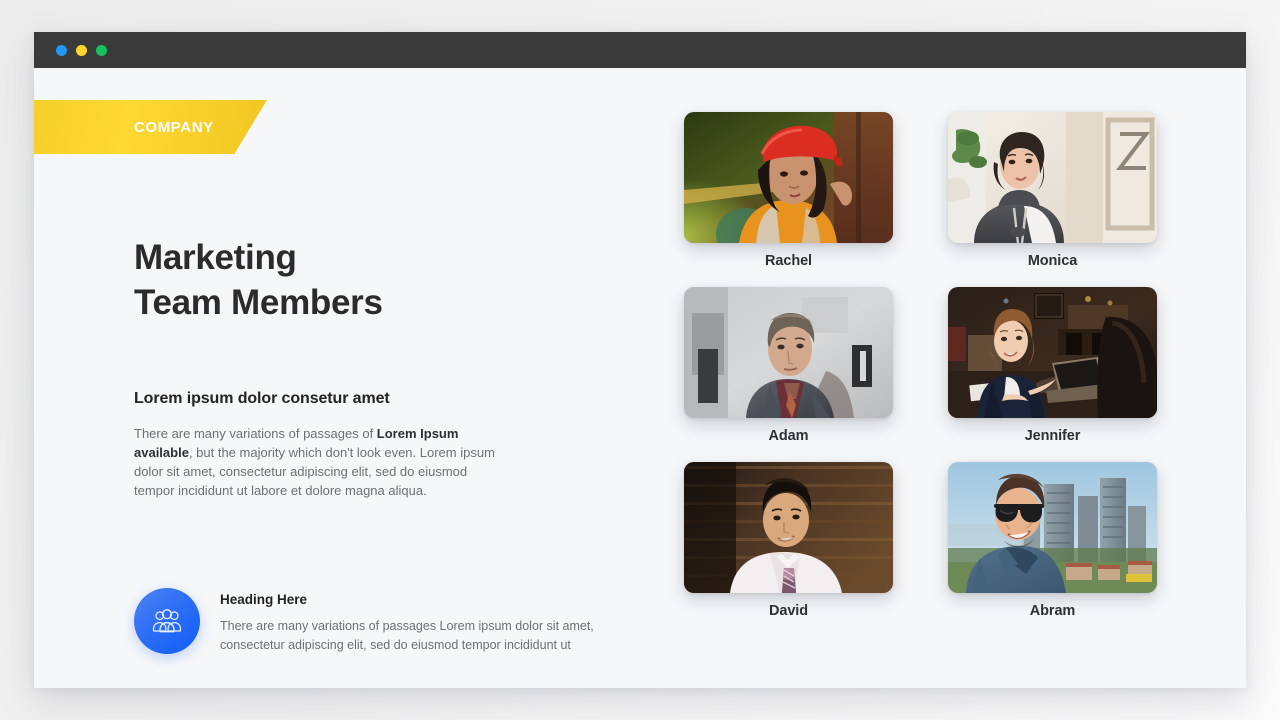  I want to click on hero-paragraph-part-1: There are many variations of passages of, so click(255, 433).